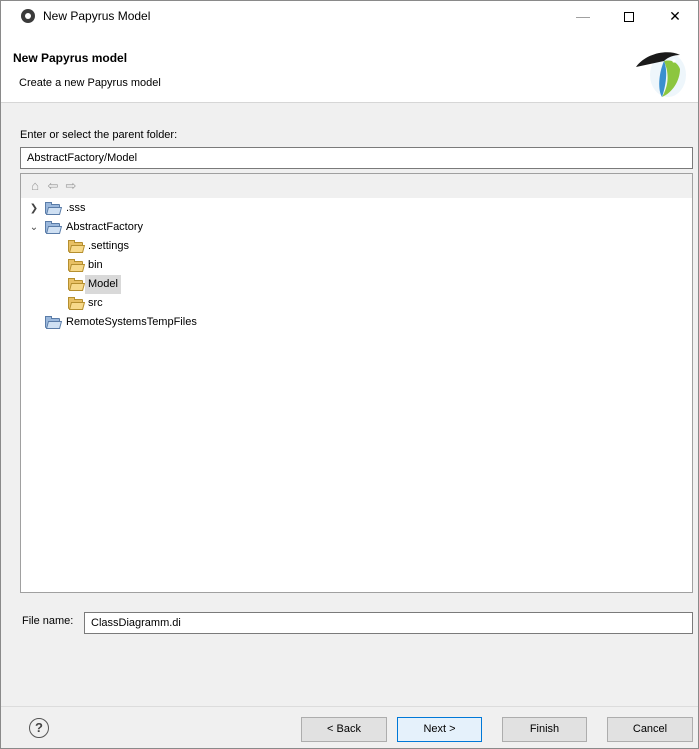  I want to click on parent-folder-label: Enter or select the parent folder:, so click(99, 135).